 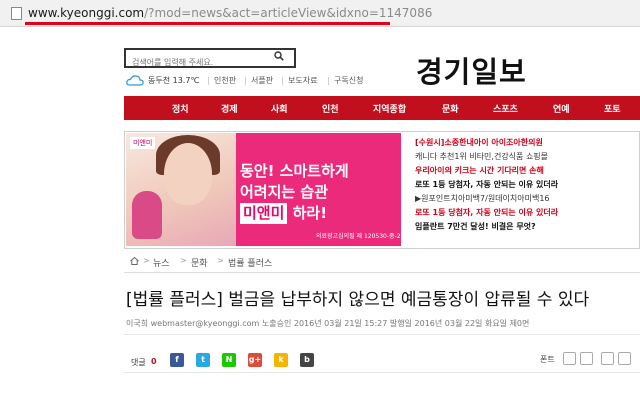 I want to click on band-share-icon: b, so click(x=307, y=360).